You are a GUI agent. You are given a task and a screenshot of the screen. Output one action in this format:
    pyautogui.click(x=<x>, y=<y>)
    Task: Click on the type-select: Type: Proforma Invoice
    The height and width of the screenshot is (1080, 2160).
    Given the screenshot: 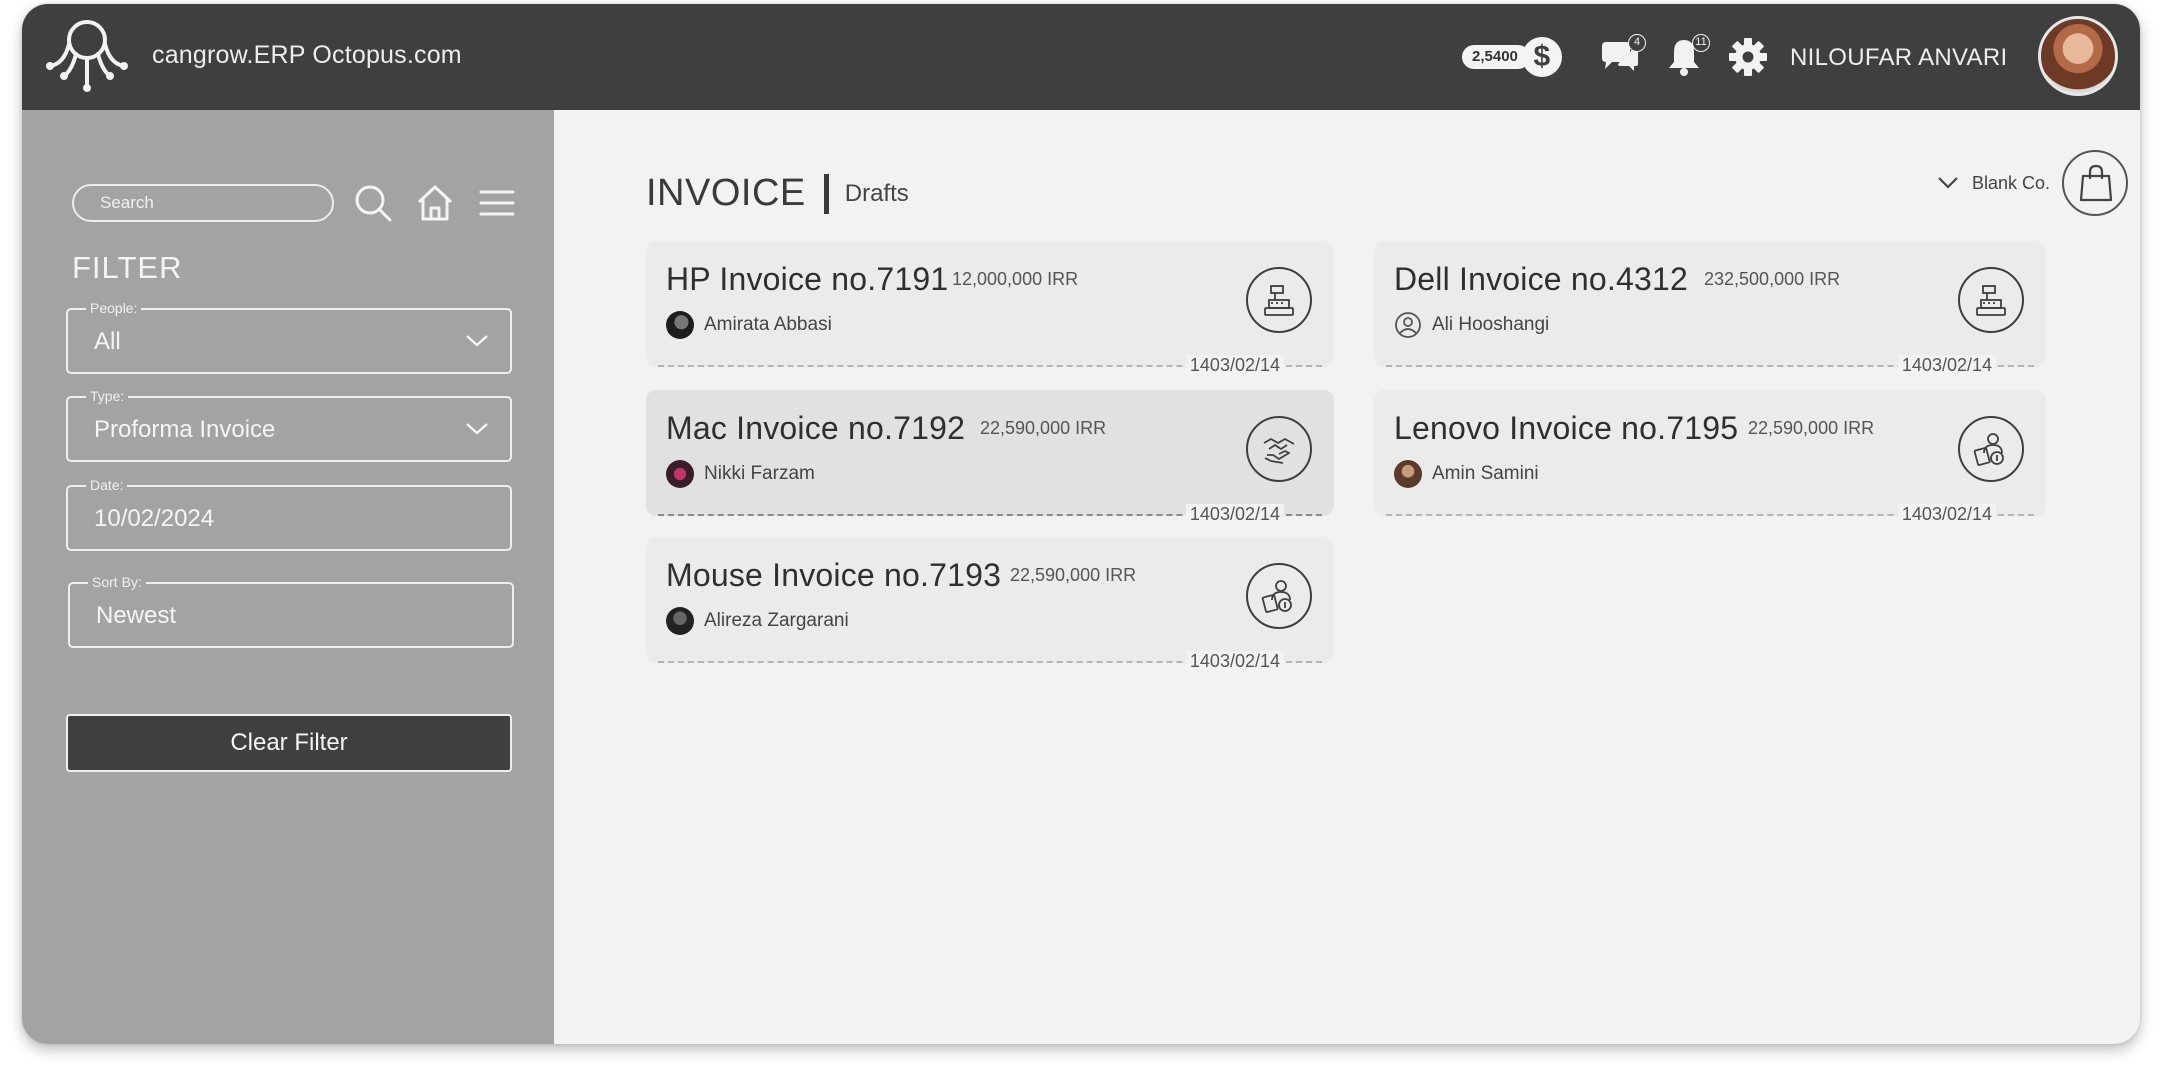 What is the action you would take?
    pyautogui.click(x=289, y=424)
    